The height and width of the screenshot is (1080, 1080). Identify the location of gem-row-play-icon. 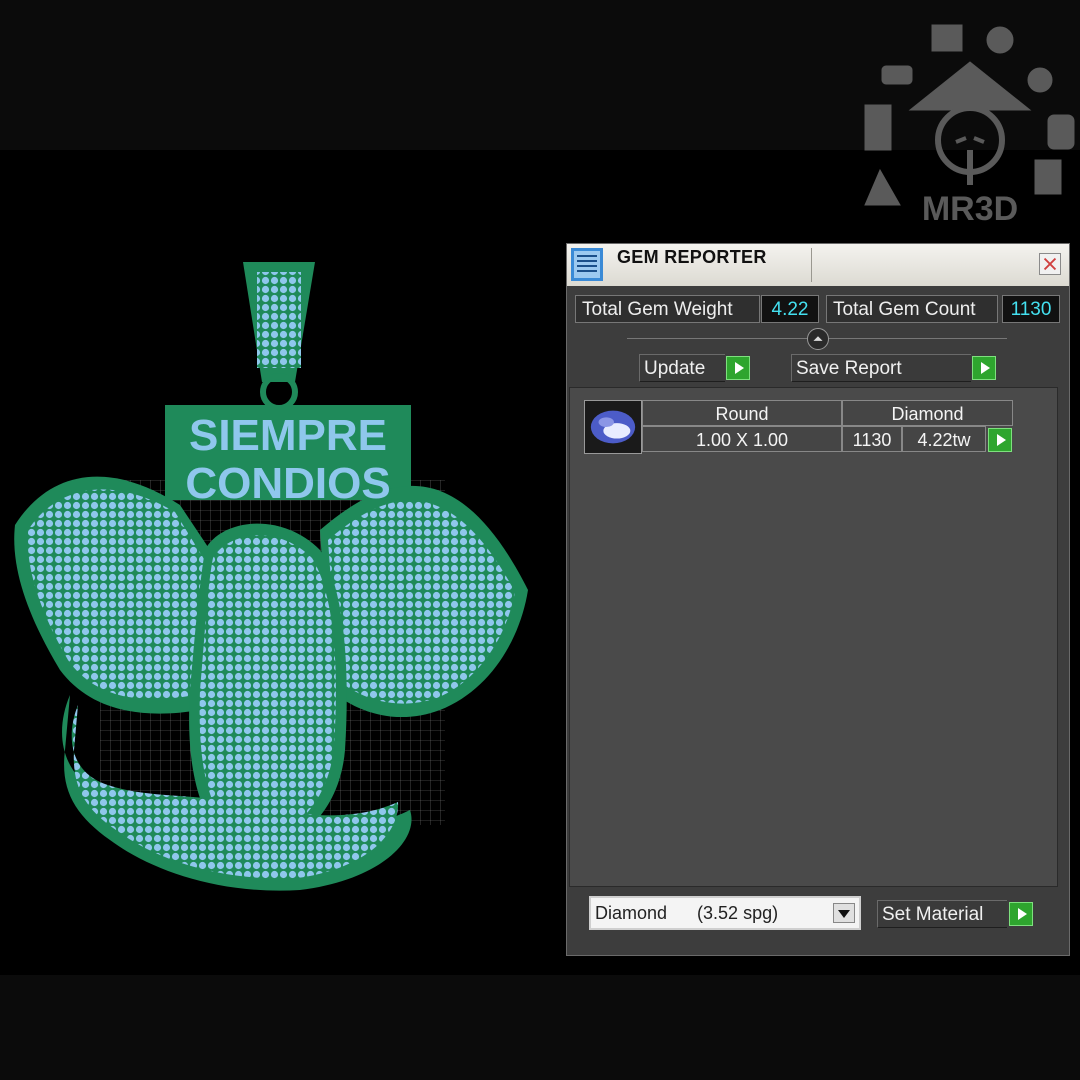
(1000, 440).